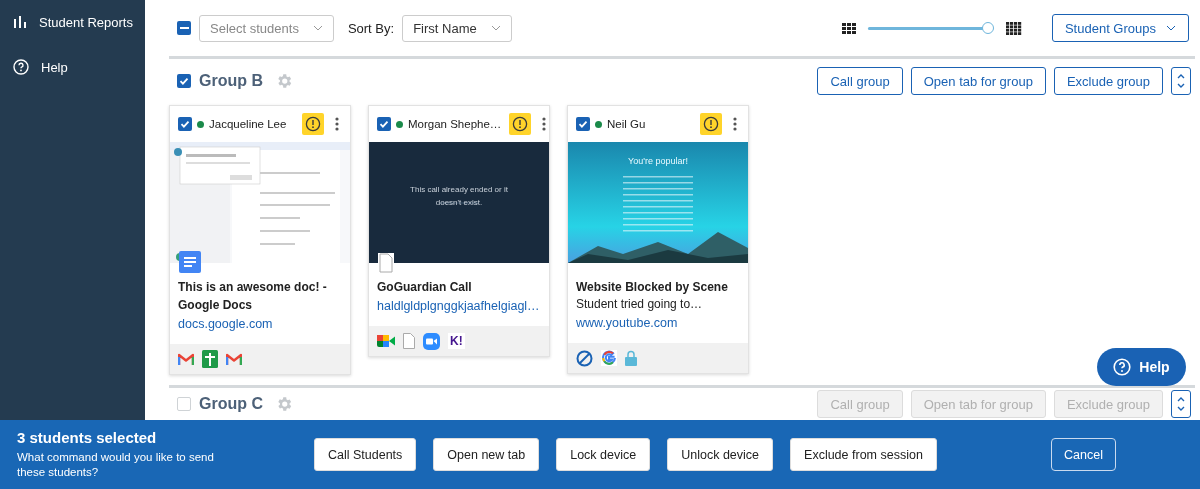 The height and width of the screenshot is (489, 1200). I want to click on spreadsheet-icon, so click(210, 359).